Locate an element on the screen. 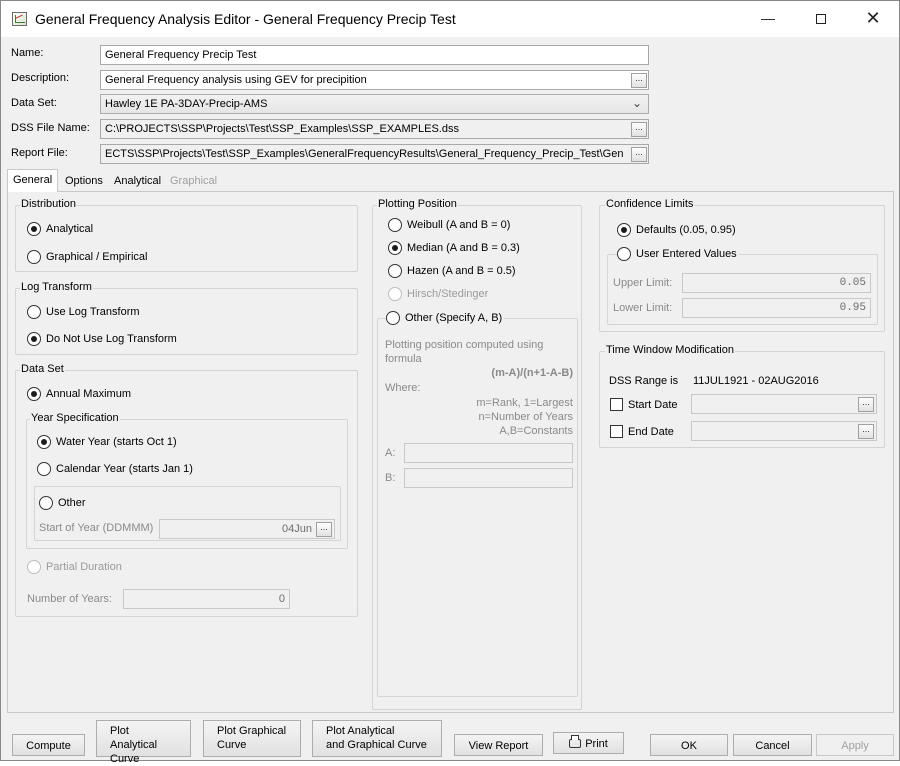 The height and width of the screenshot is (766, 900). report-file-label: Report File: is located at coordinates (39, 153).